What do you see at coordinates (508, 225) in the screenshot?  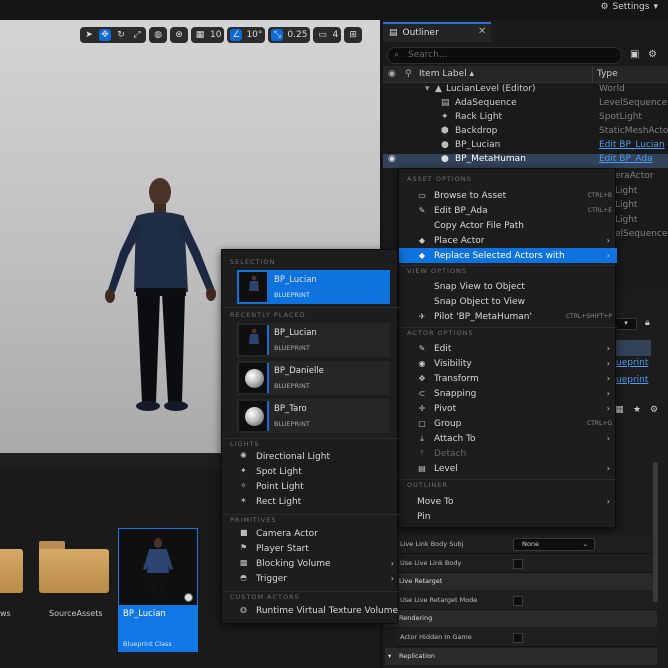 I see `menu-item-copy-actor-file-path: Copy Actor File Path` at bounding box center [508, 225].